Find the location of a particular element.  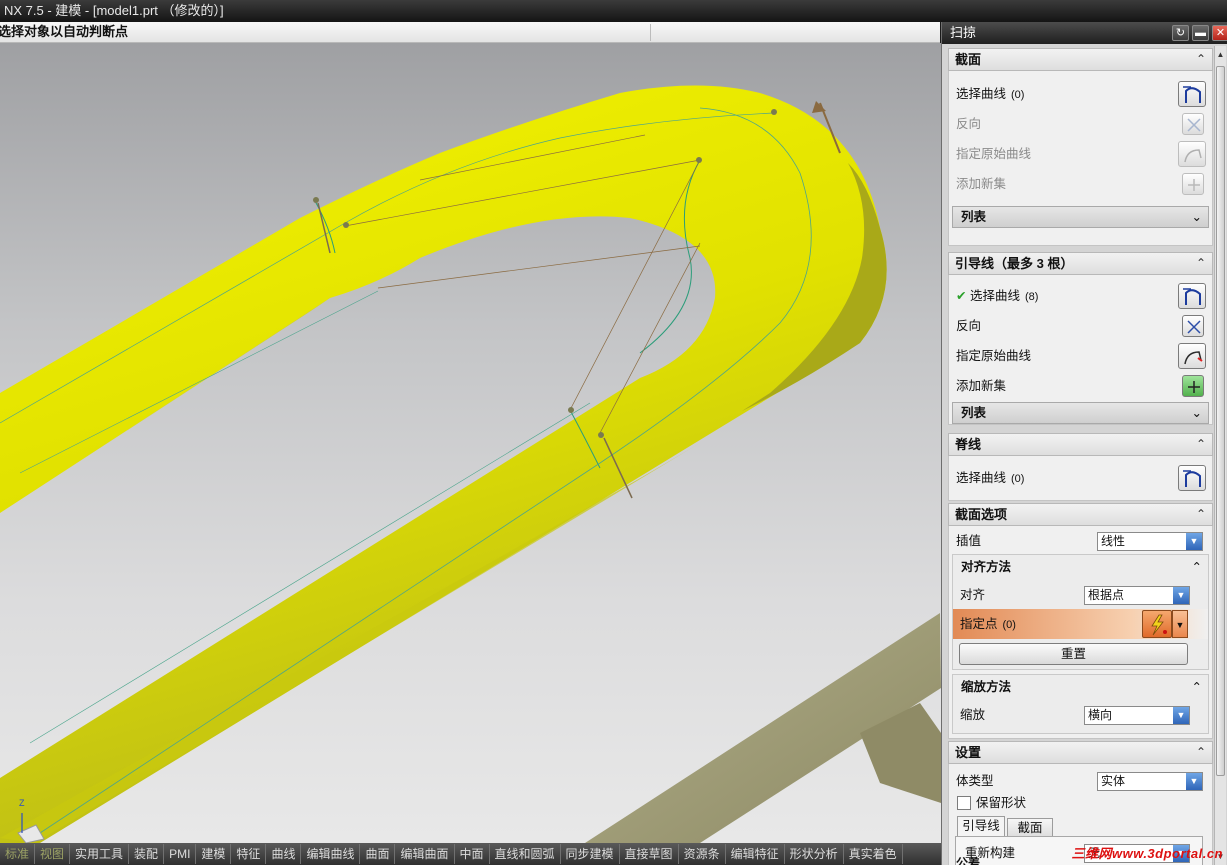

add-new-set-row: 添加新集 is located at coordinates (1080, 184).